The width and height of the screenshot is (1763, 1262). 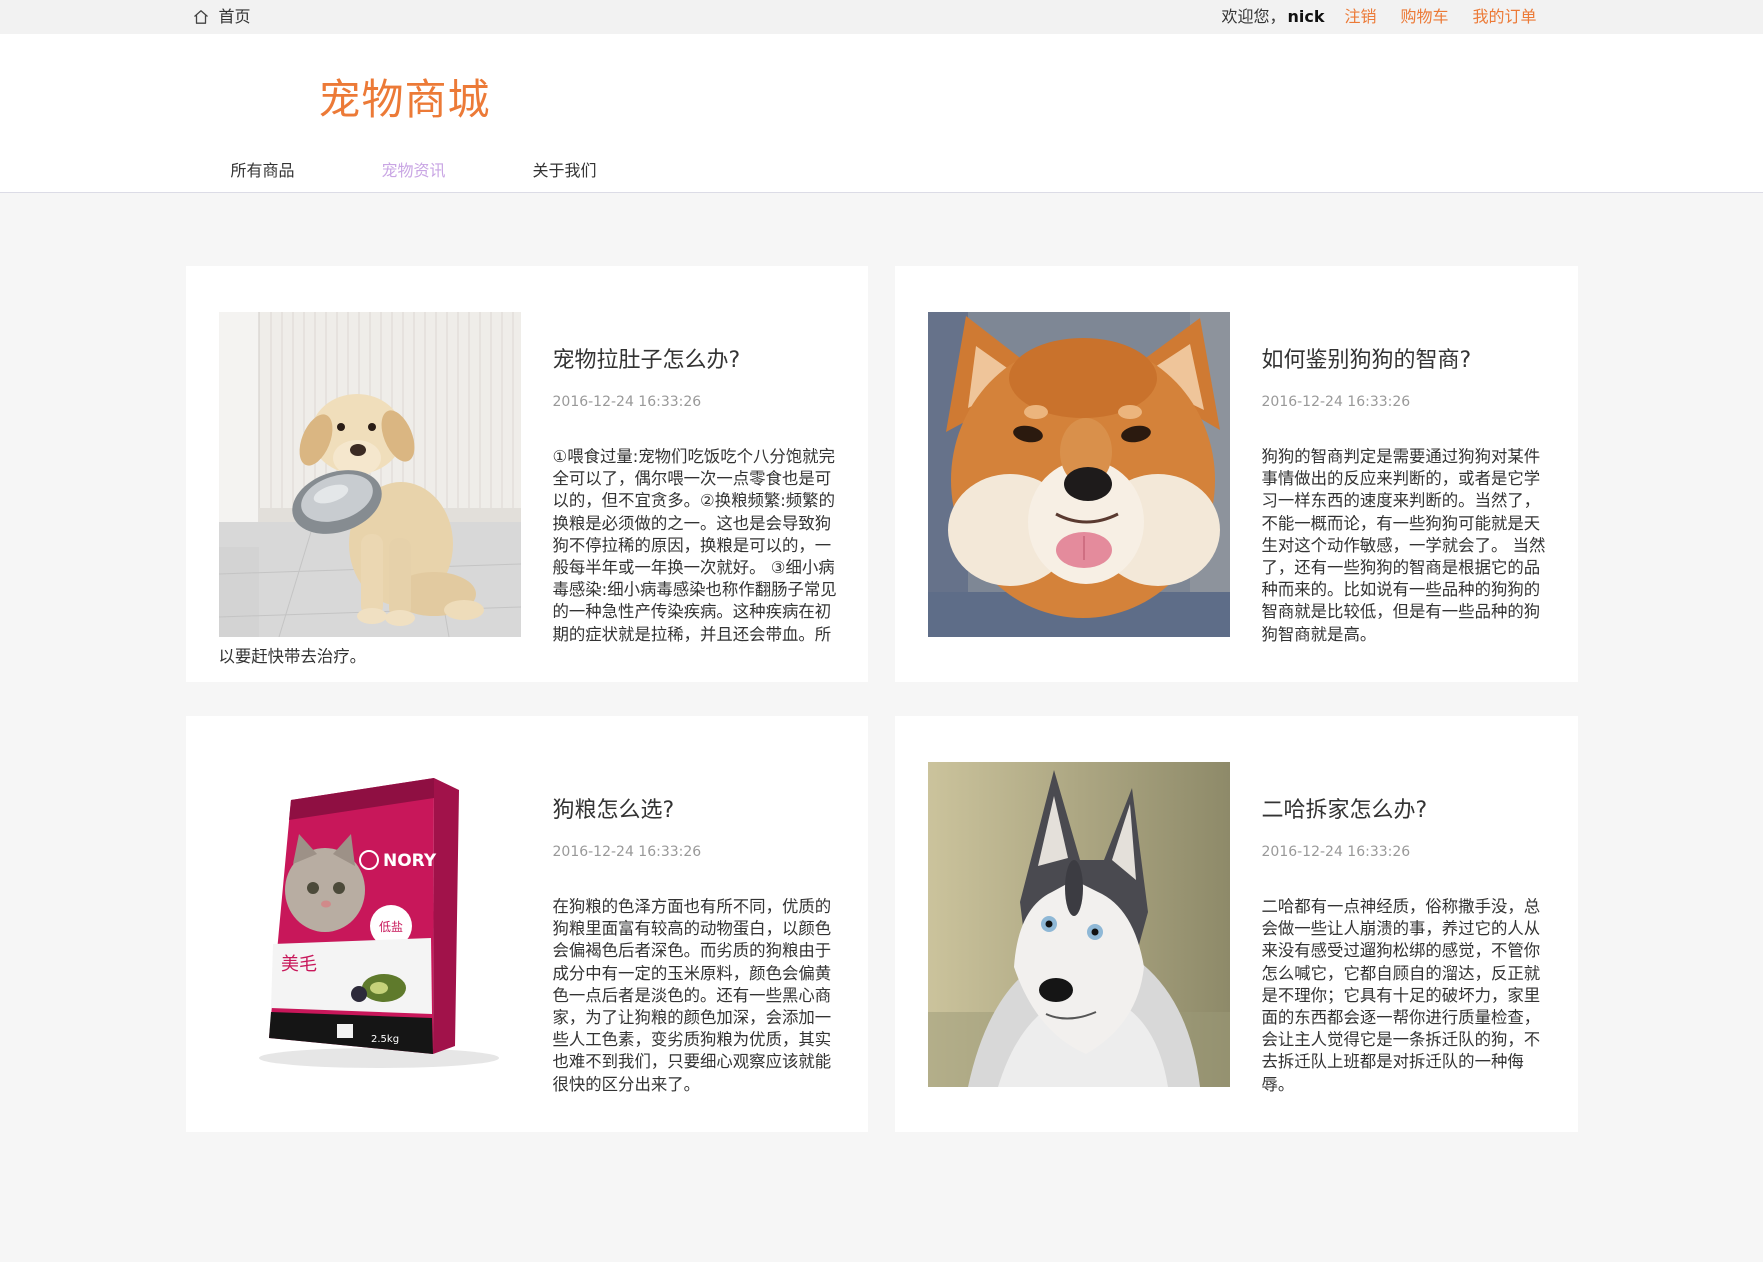 I want to click on home-label: 首页, so click(x=235, y=17).